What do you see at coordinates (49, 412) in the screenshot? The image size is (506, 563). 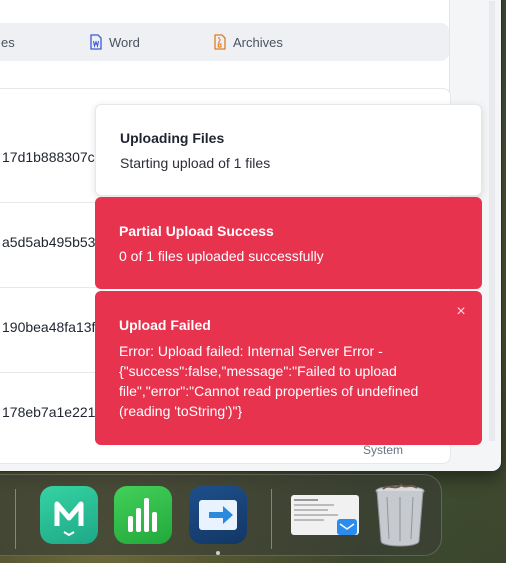 I see `file-hash: 178eb7a1e221` at bounding box center [49, 412].